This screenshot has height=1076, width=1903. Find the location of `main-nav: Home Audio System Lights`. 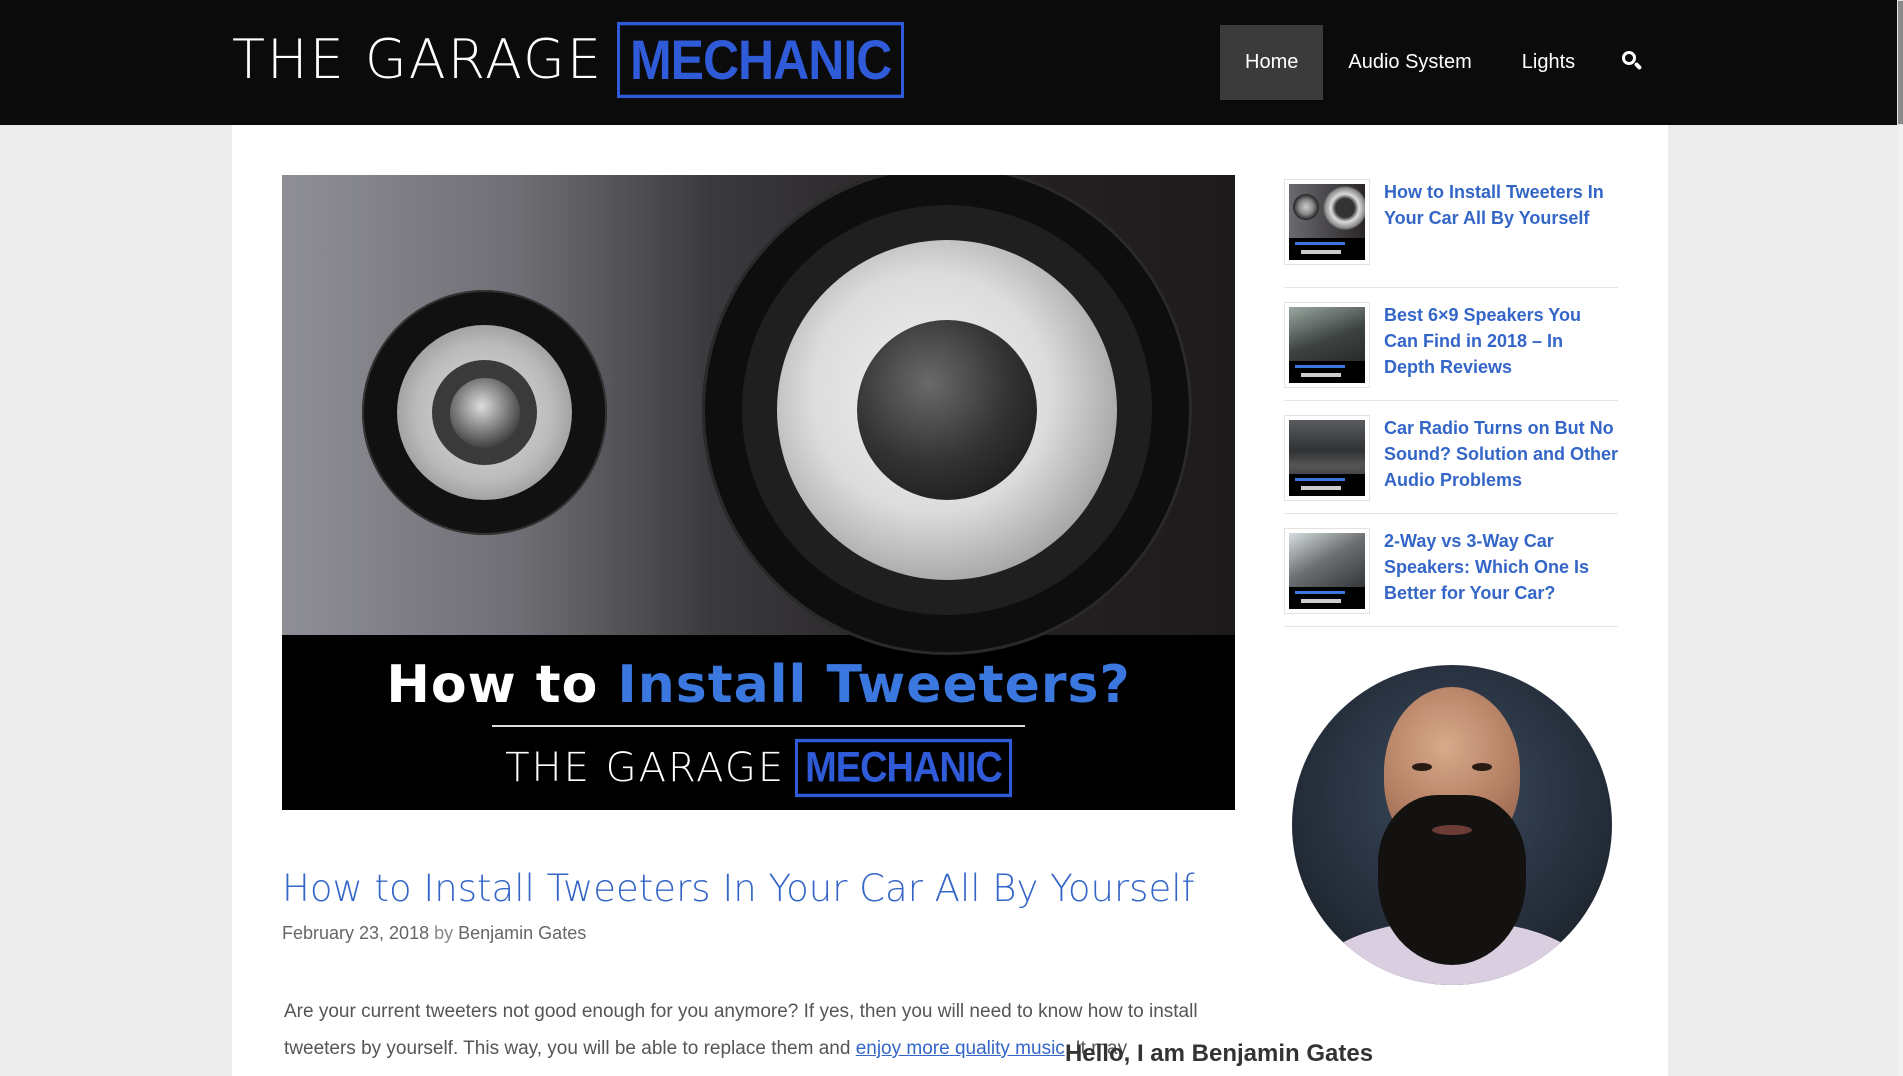

main-nav: Home Audio System Lights is located at coordinates (1431, 62).